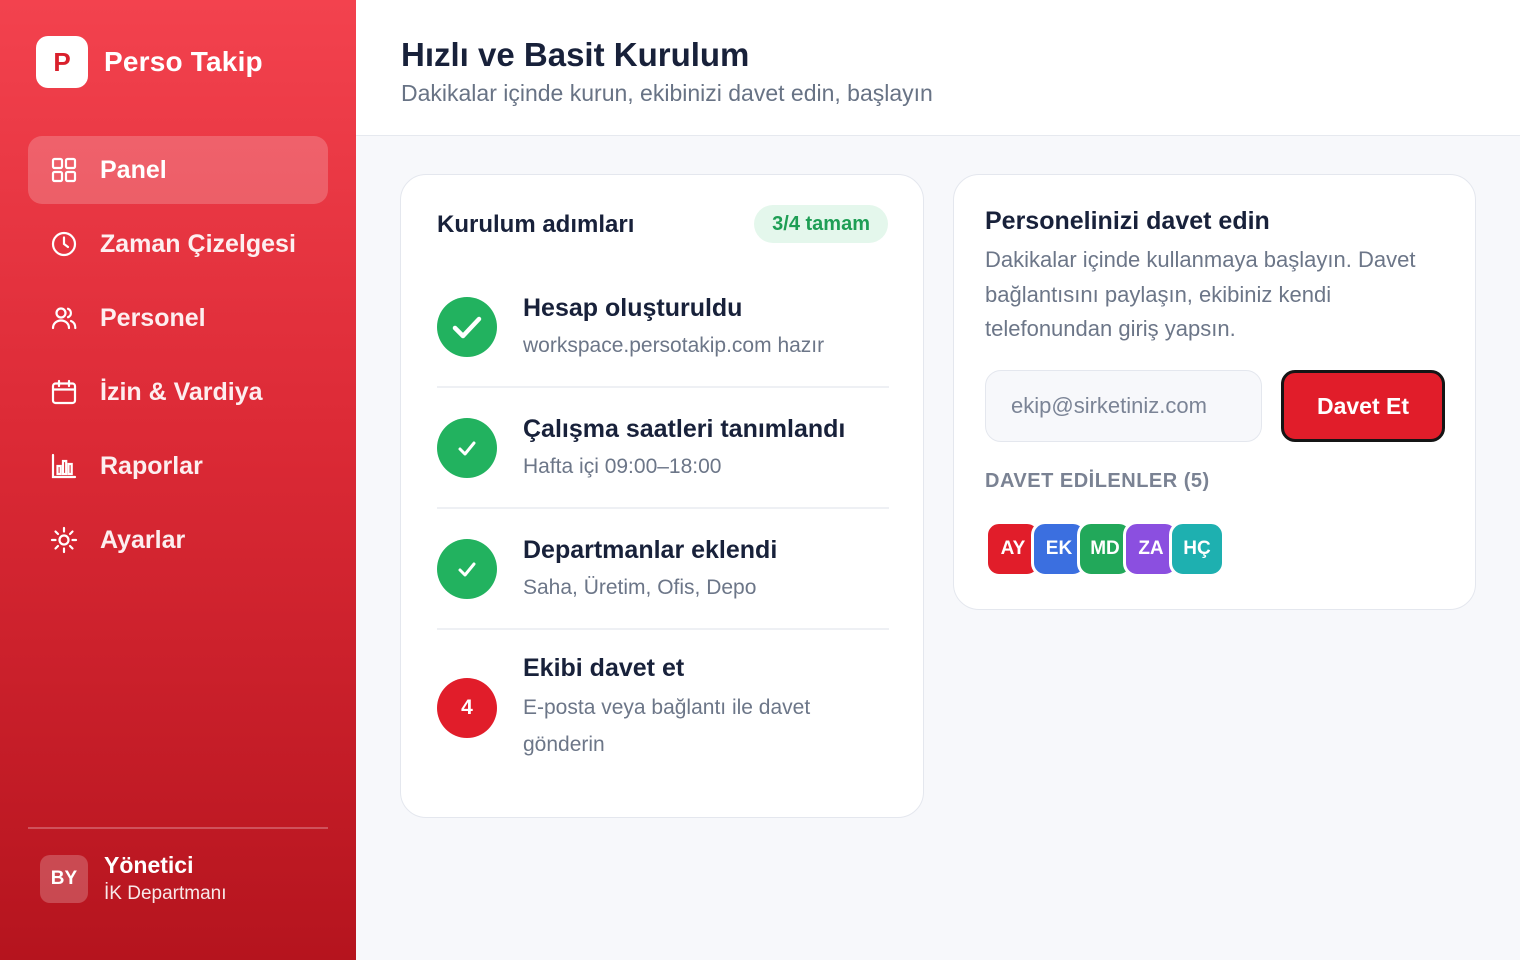 This screenshot has height=960, width=1520. What do you see at coordinates (64, 466) in the screenshot?
I see `bar-chart-icon` at bounding box center [64, 466].